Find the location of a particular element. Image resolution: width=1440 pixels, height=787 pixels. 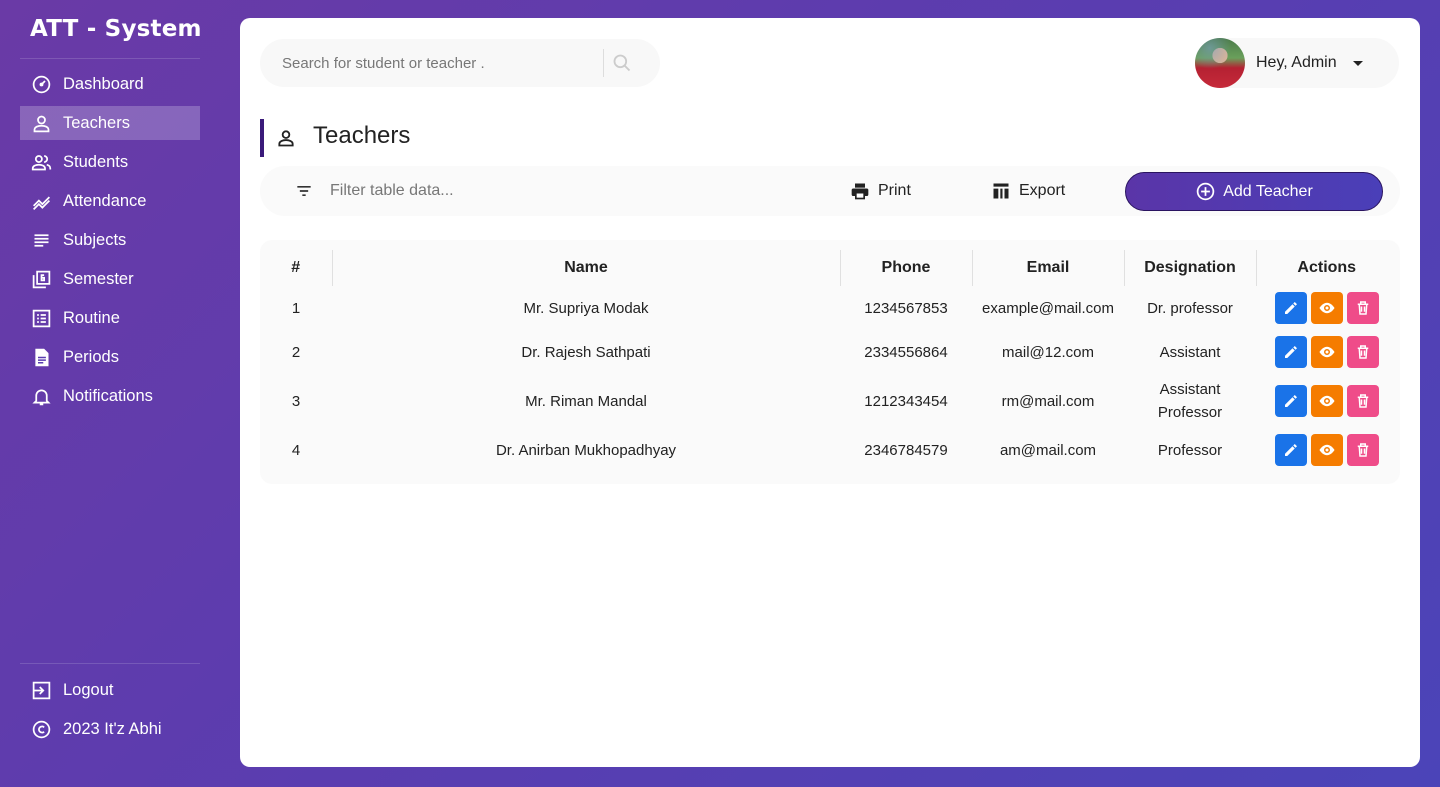

list-box-icon is located at coordinates (41, 318).